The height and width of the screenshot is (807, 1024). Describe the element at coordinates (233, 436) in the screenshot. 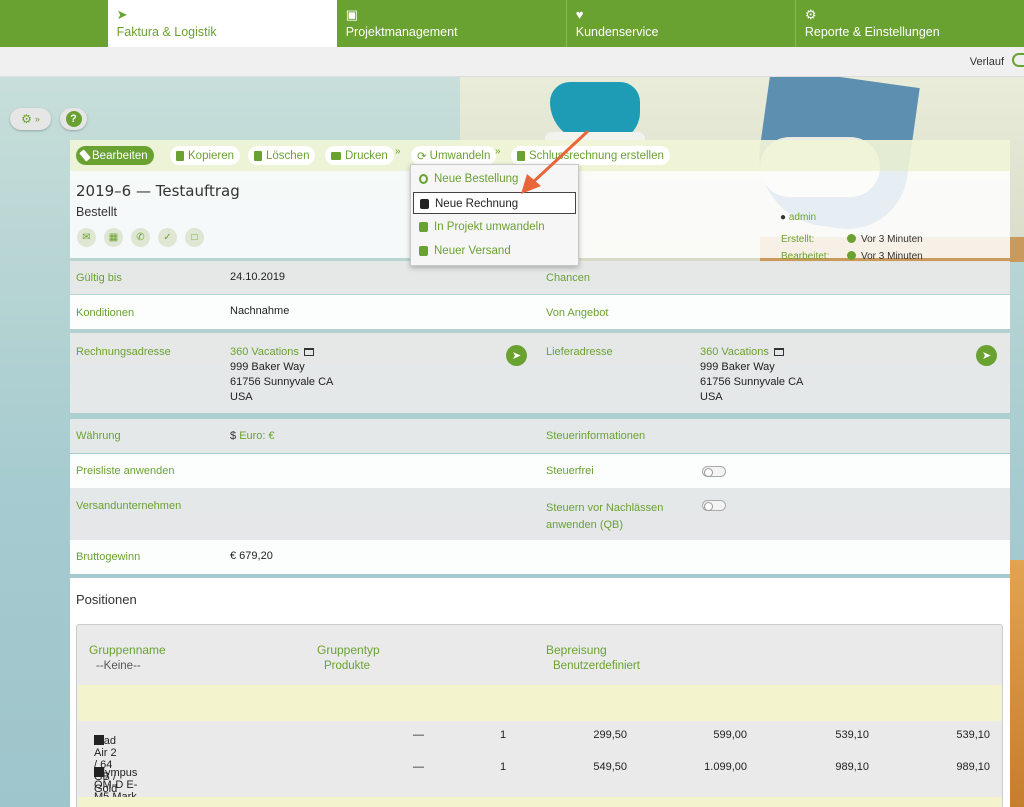

I see `coins-icon: $` at that location.